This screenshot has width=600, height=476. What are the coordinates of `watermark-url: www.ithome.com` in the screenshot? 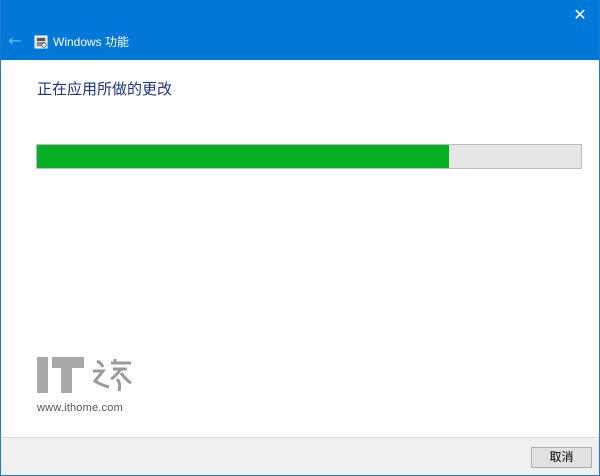 It's located at (80, 408).